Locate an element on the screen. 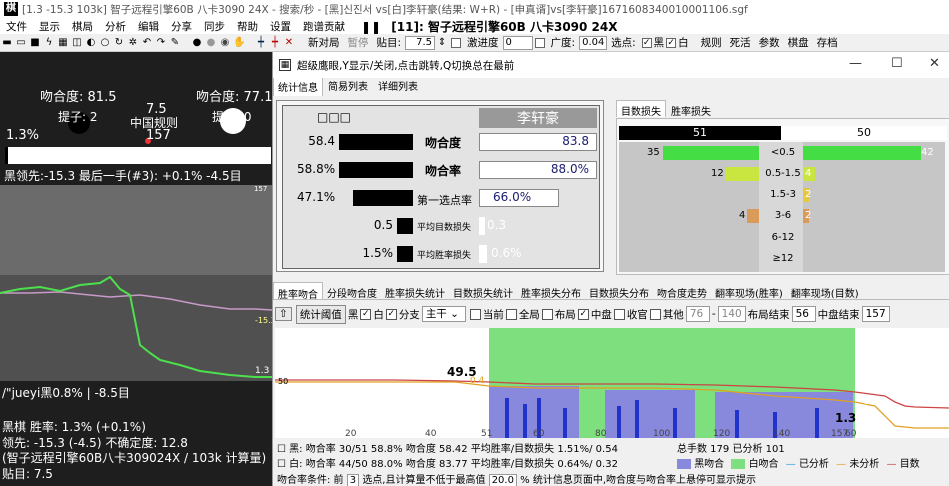 Image resolution: width=949 pixels, height=486 pixels. menu-view: 显示 is located at coordinates (49, 26).